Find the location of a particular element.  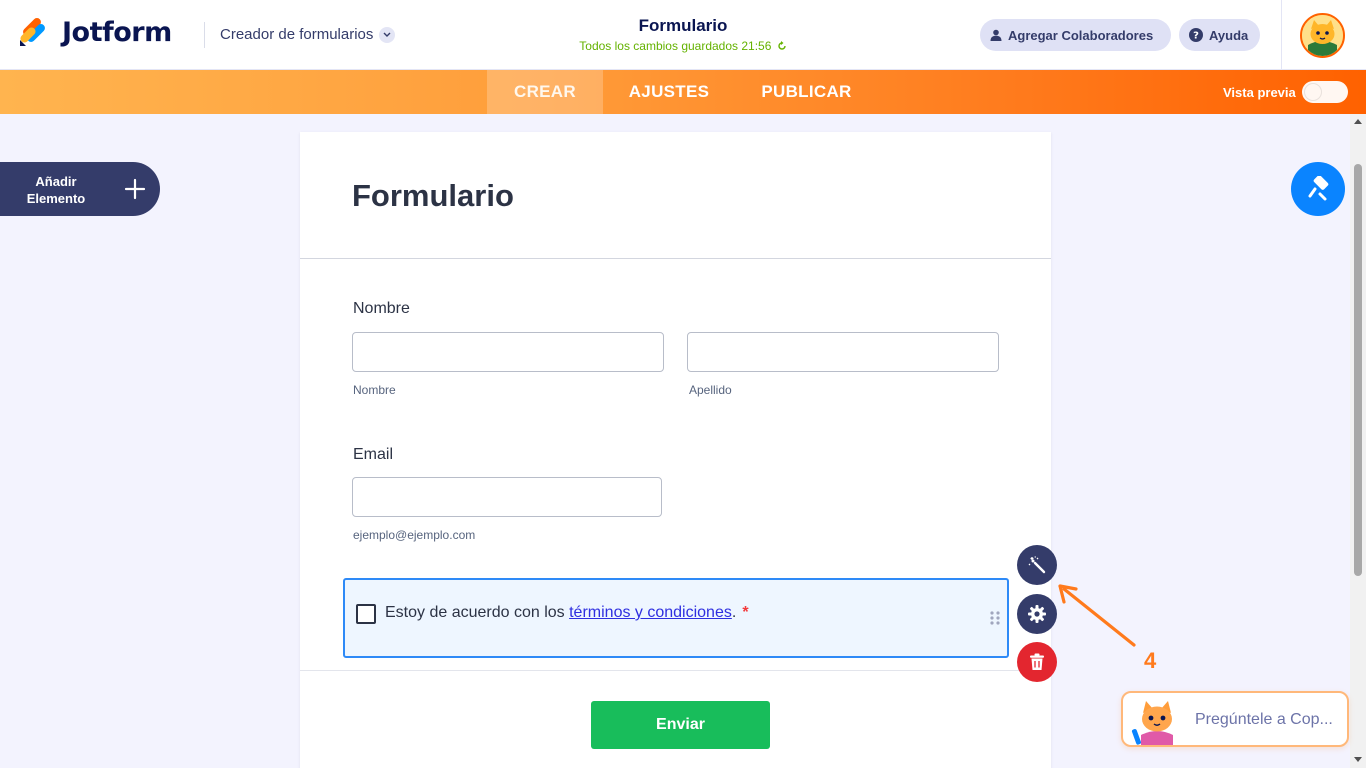

add-element-button: Añadir Elemento is located at coordinates (80, 189).